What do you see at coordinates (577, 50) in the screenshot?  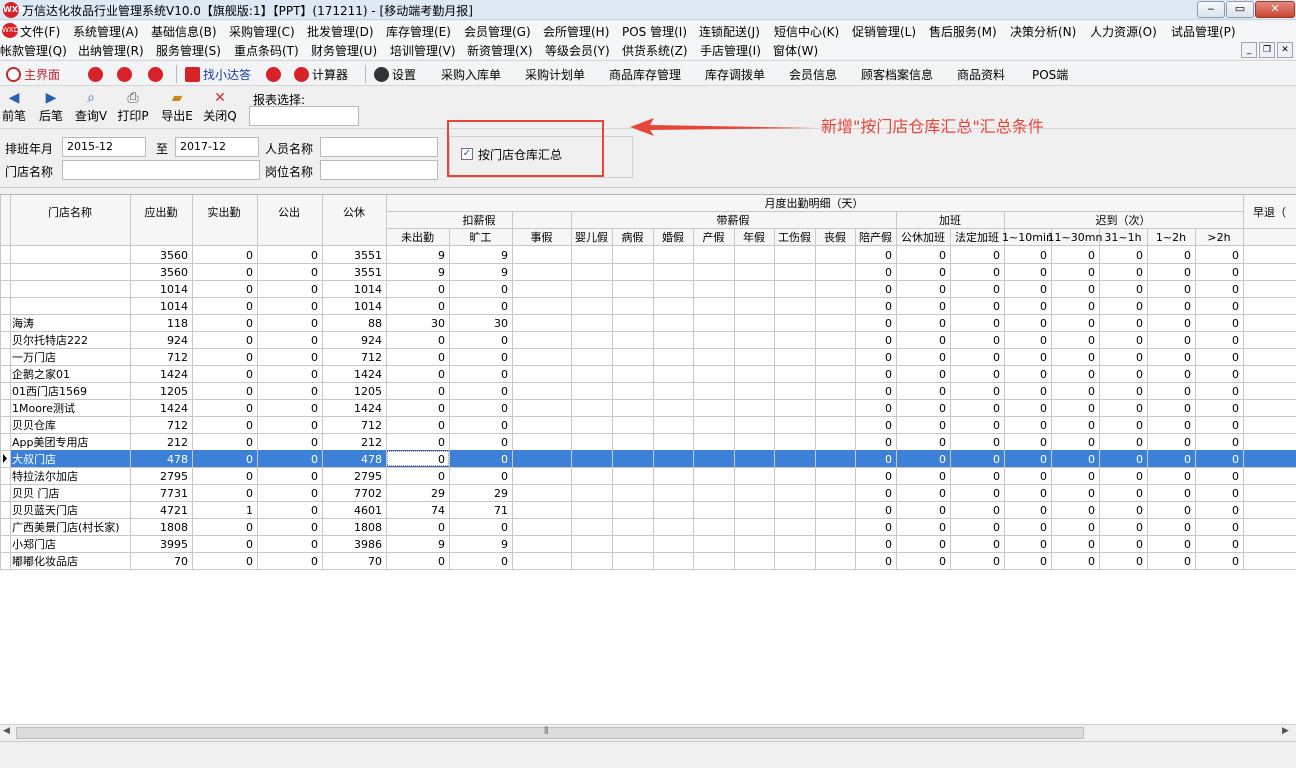 I see `menu-level-member: 等级会员(Y)` at bounding box center [577, 50].